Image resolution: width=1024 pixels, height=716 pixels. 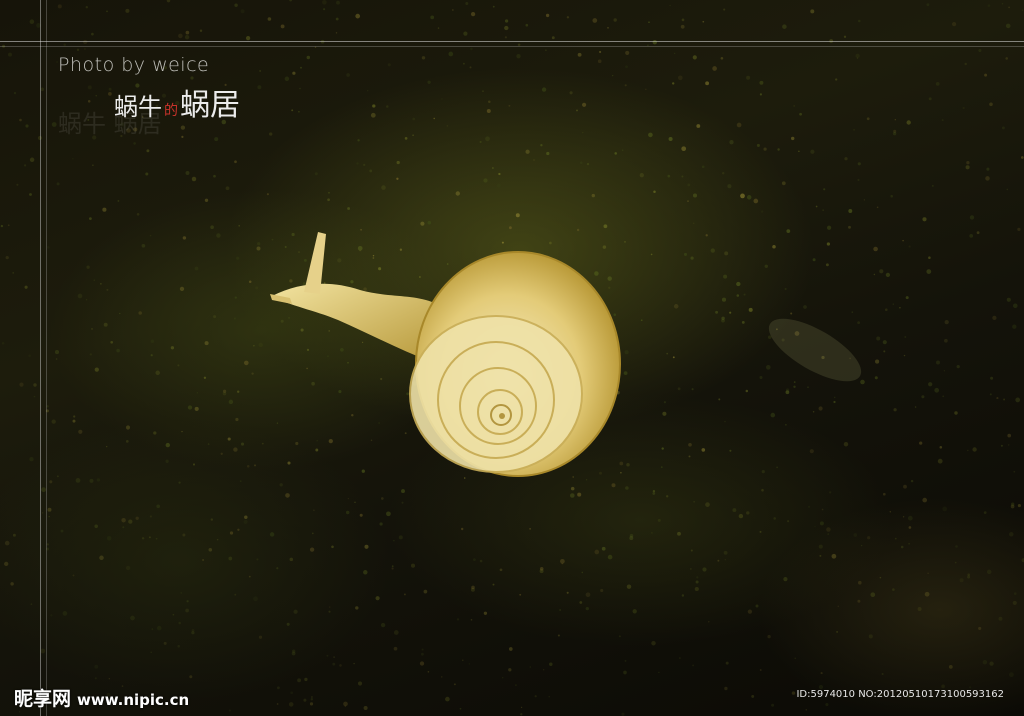 I want to click on title-part-2: 的, so click(x=171, y=111).